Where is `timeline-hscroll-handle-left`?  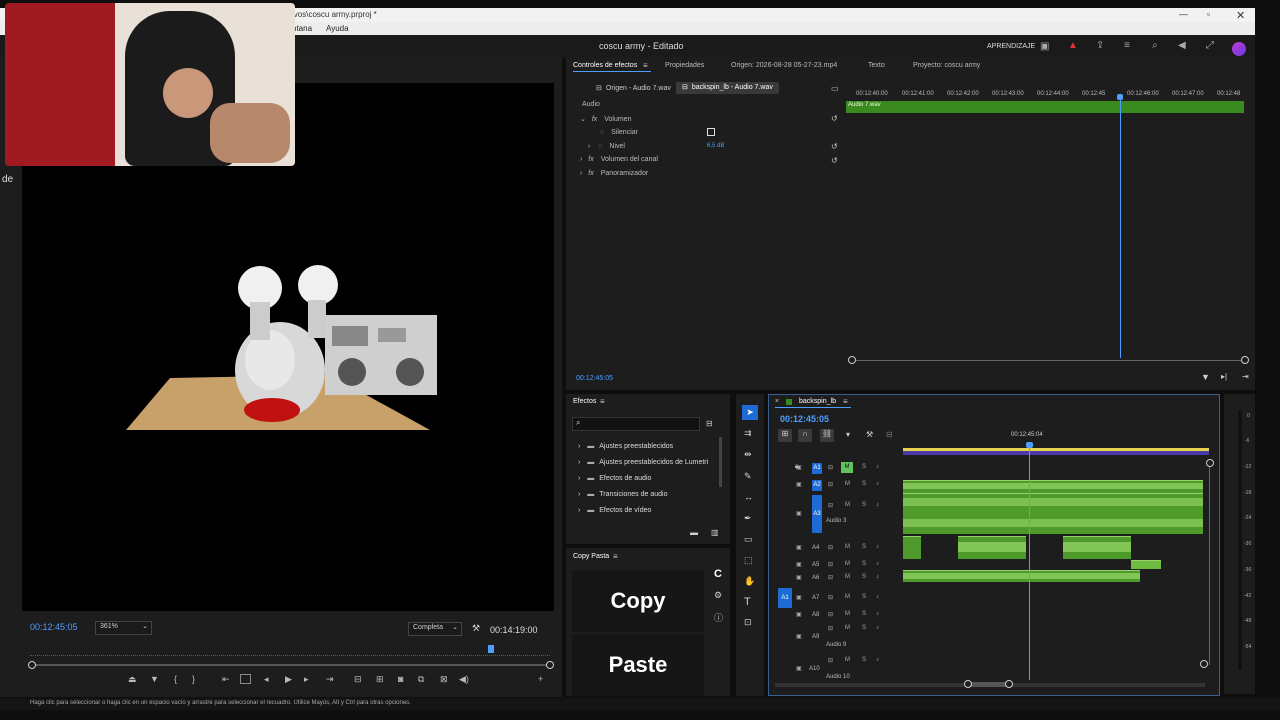
timeline-hscroll-handle-left is located at coordinates (968, 684).